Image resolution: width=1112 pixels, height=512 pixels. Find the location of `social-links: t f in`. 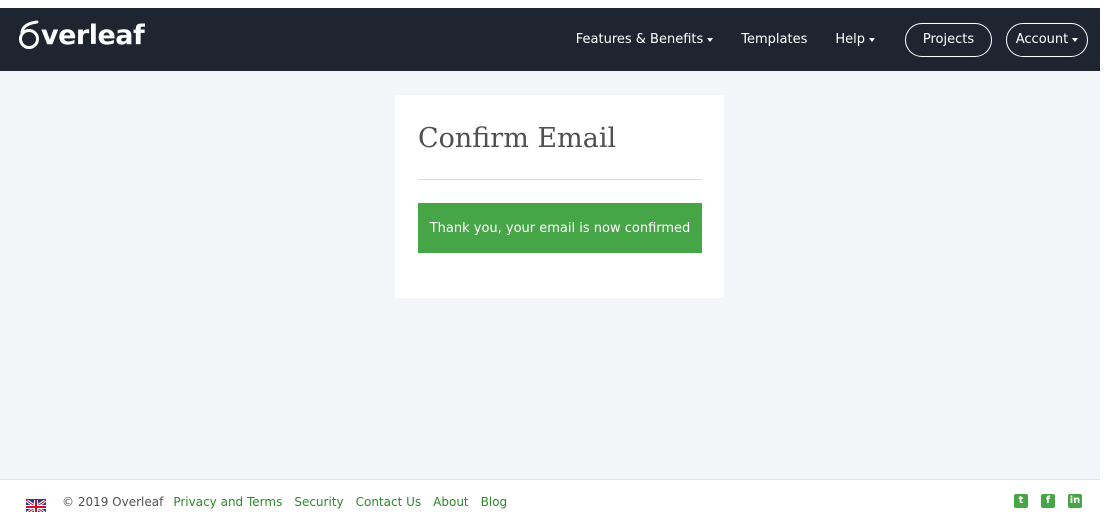

social-links: t f in is located at coordinates (1041, 501).